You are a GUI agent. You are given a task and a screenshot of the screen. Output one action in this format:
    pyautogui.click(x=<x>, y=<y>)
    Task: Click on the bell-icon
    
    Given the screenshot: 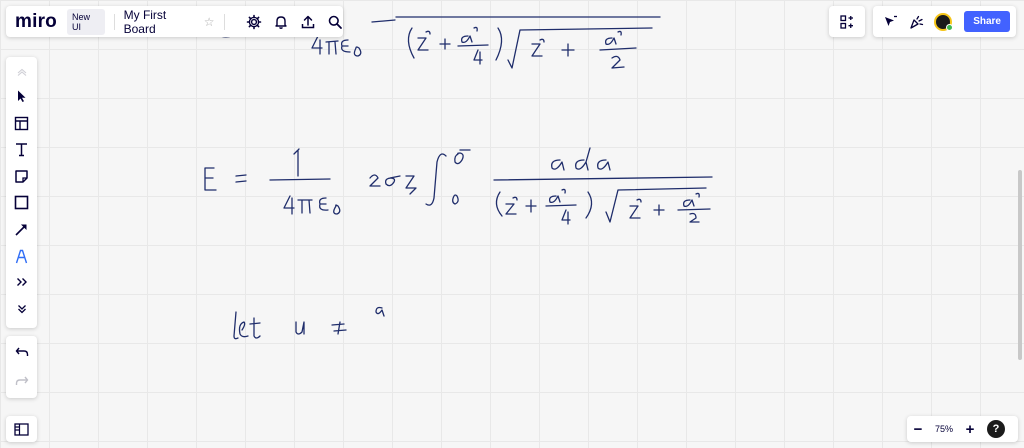 What is the action you would take?
    pyautogui.click(x=280, y=22)
    